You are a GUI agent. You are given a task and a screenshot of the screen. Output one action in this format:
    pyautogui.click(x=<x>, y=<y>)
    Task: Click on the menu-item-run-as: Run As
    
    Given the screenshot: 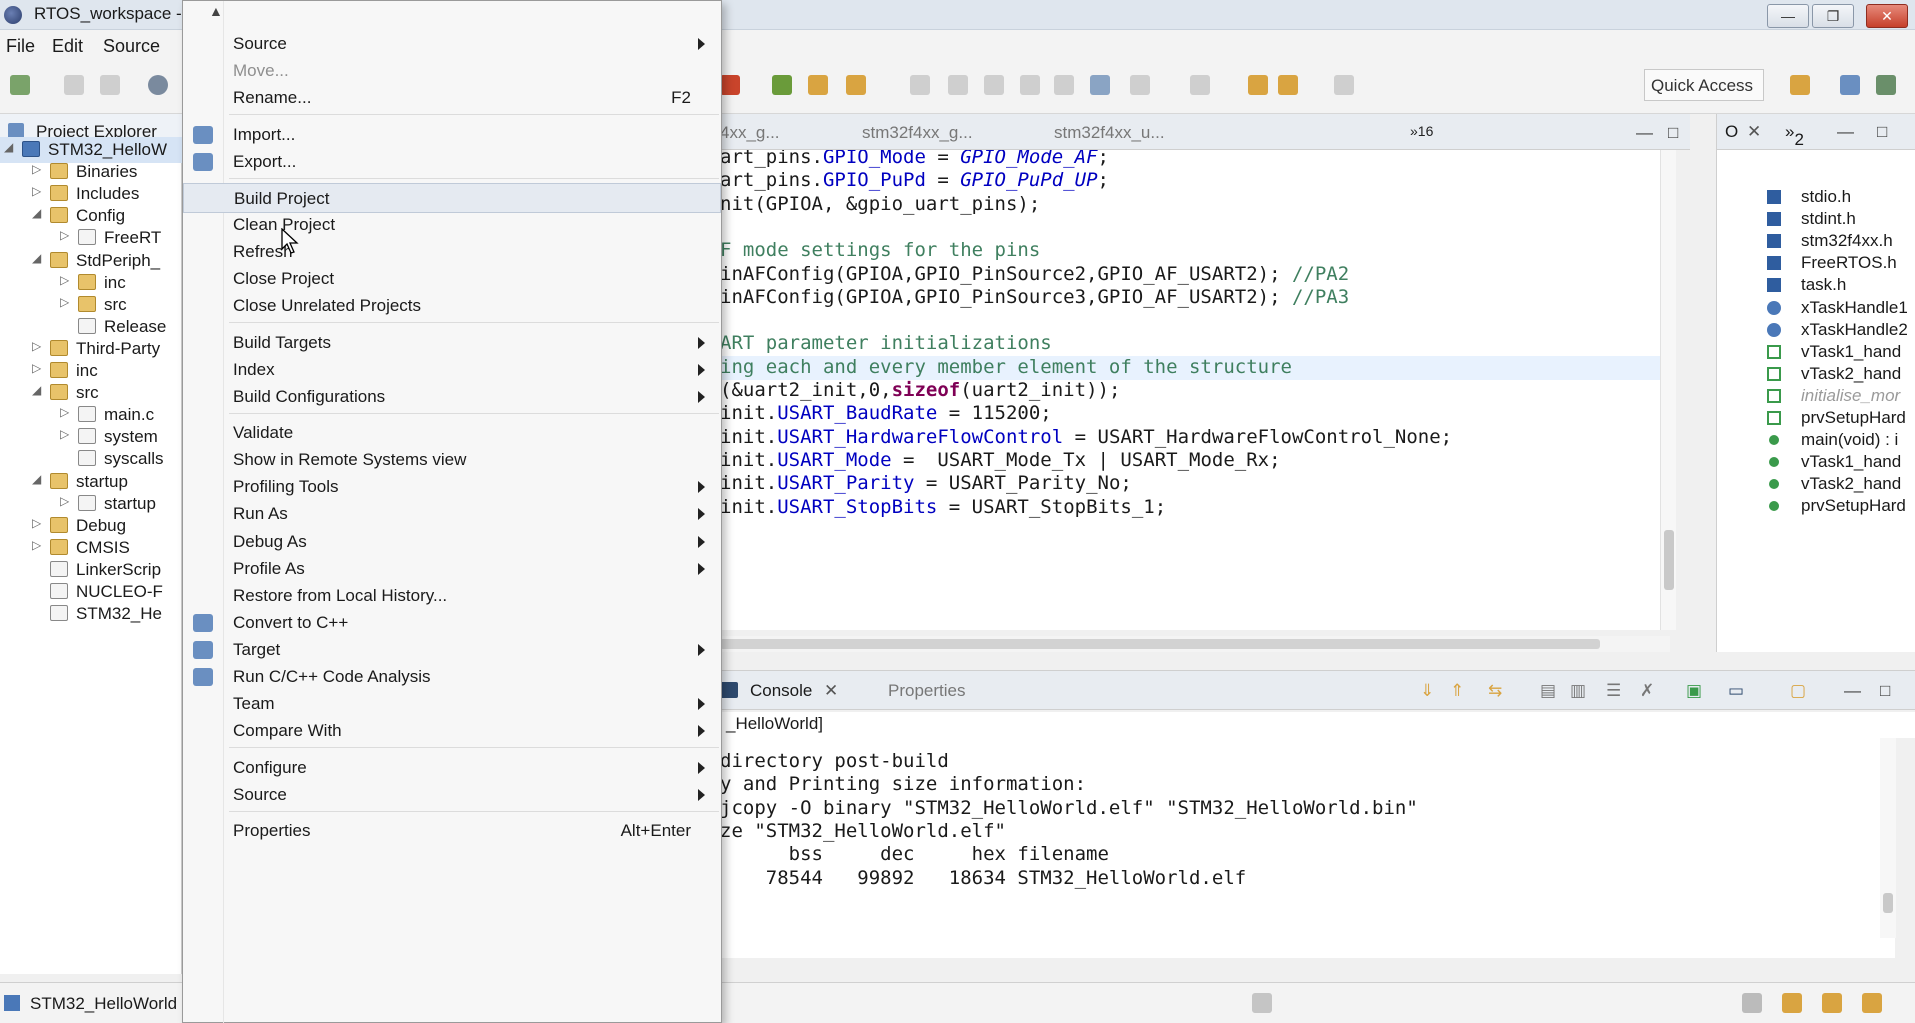 What is the action you would take?
    pyautogui.click(x=452, y=514)
    